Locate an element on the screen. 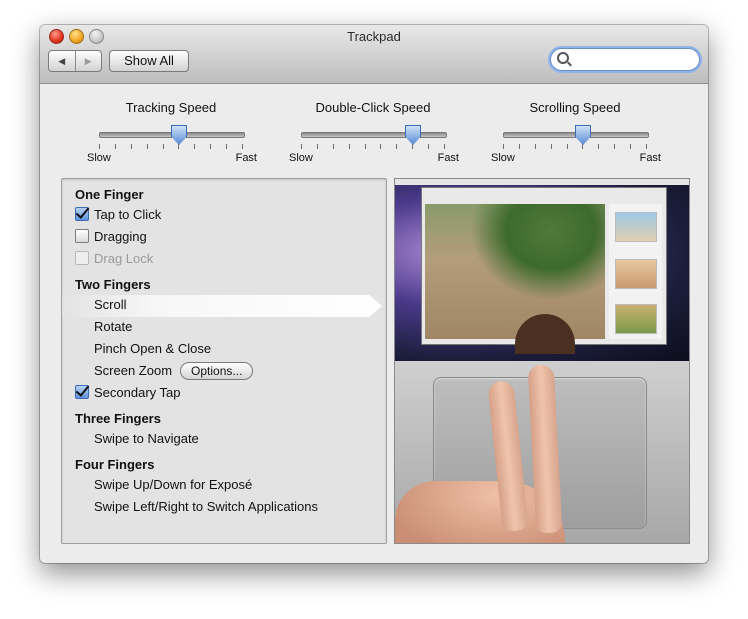  double-click-speed-min-label: Slow is located at coordinates (301, 158).